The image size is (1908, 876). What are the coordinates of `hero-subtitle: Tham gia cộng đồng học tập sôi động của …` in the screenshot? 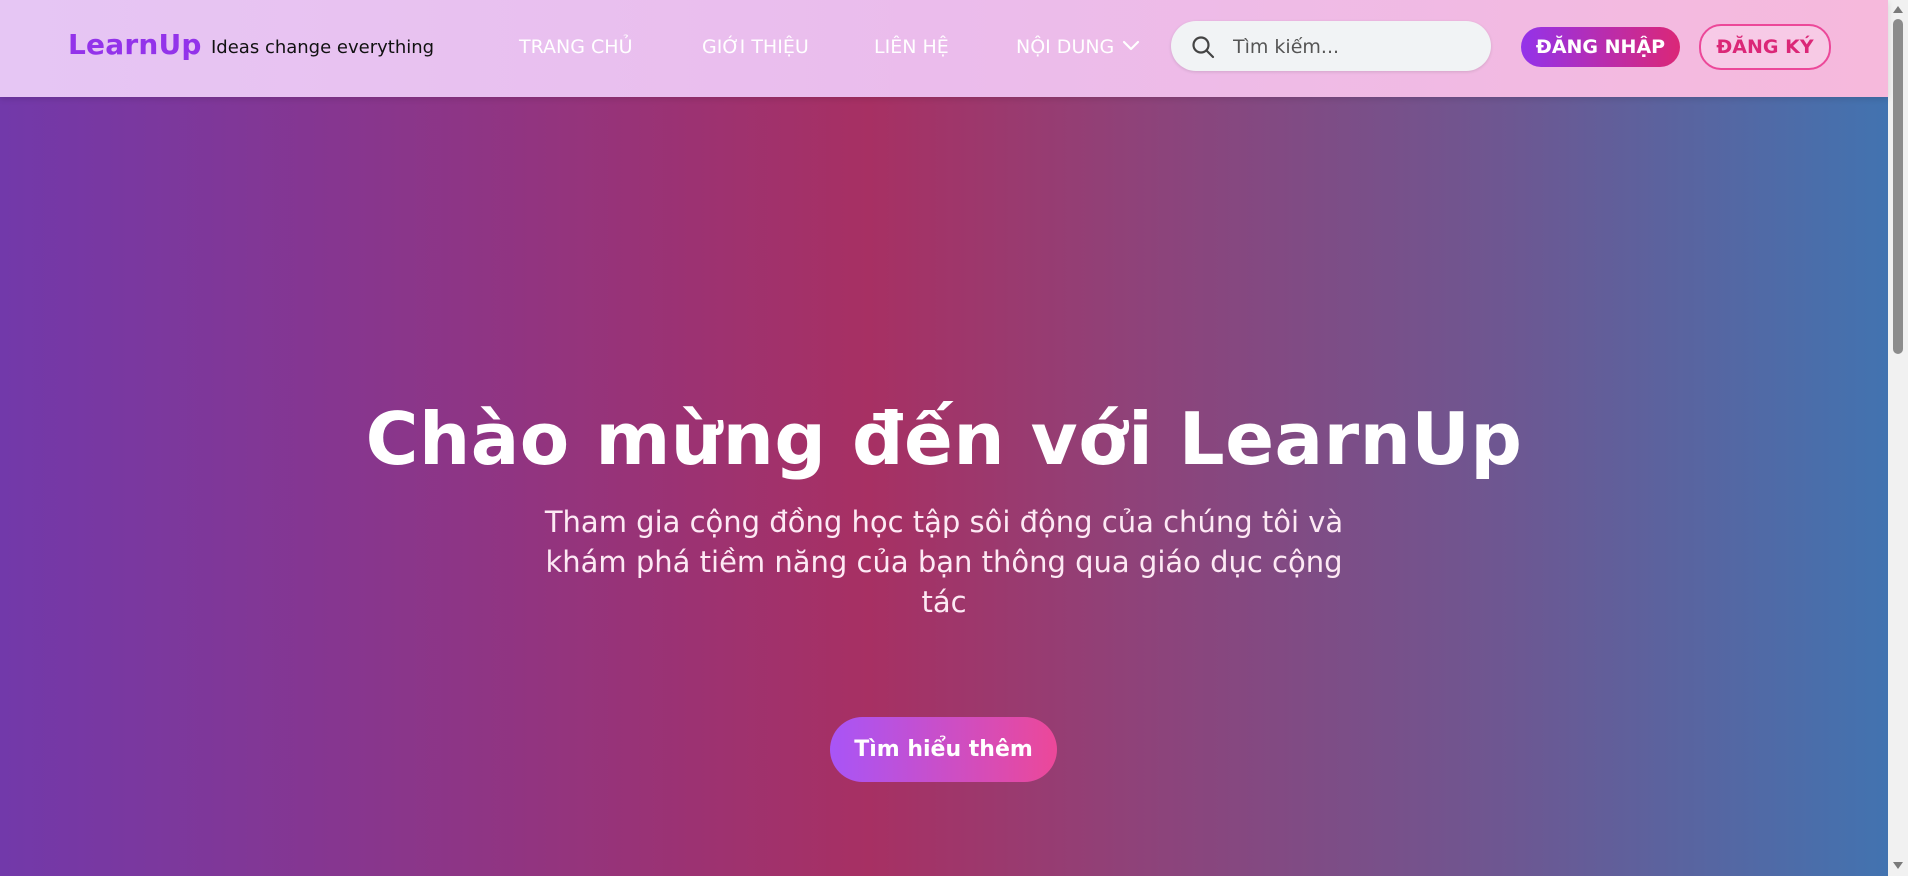 It's located at (944, 562).